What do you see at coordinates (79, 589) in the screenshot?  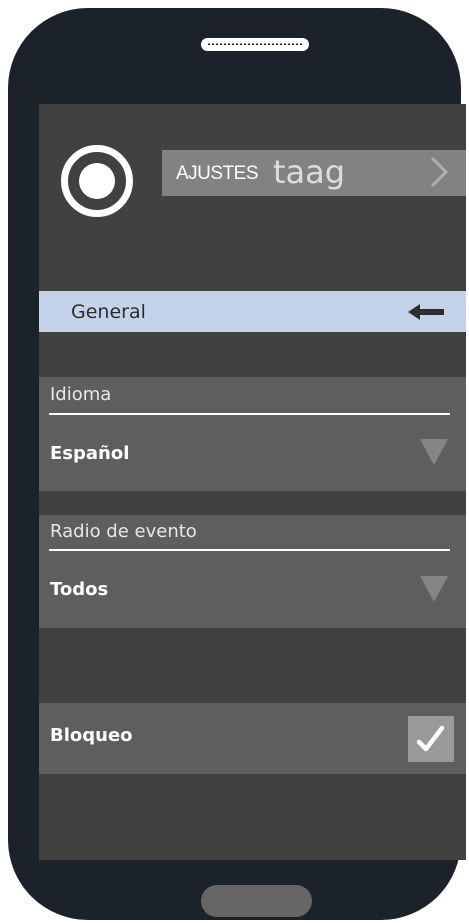 I see `event-radius-value: Todos` at bounding box center [79, 589].